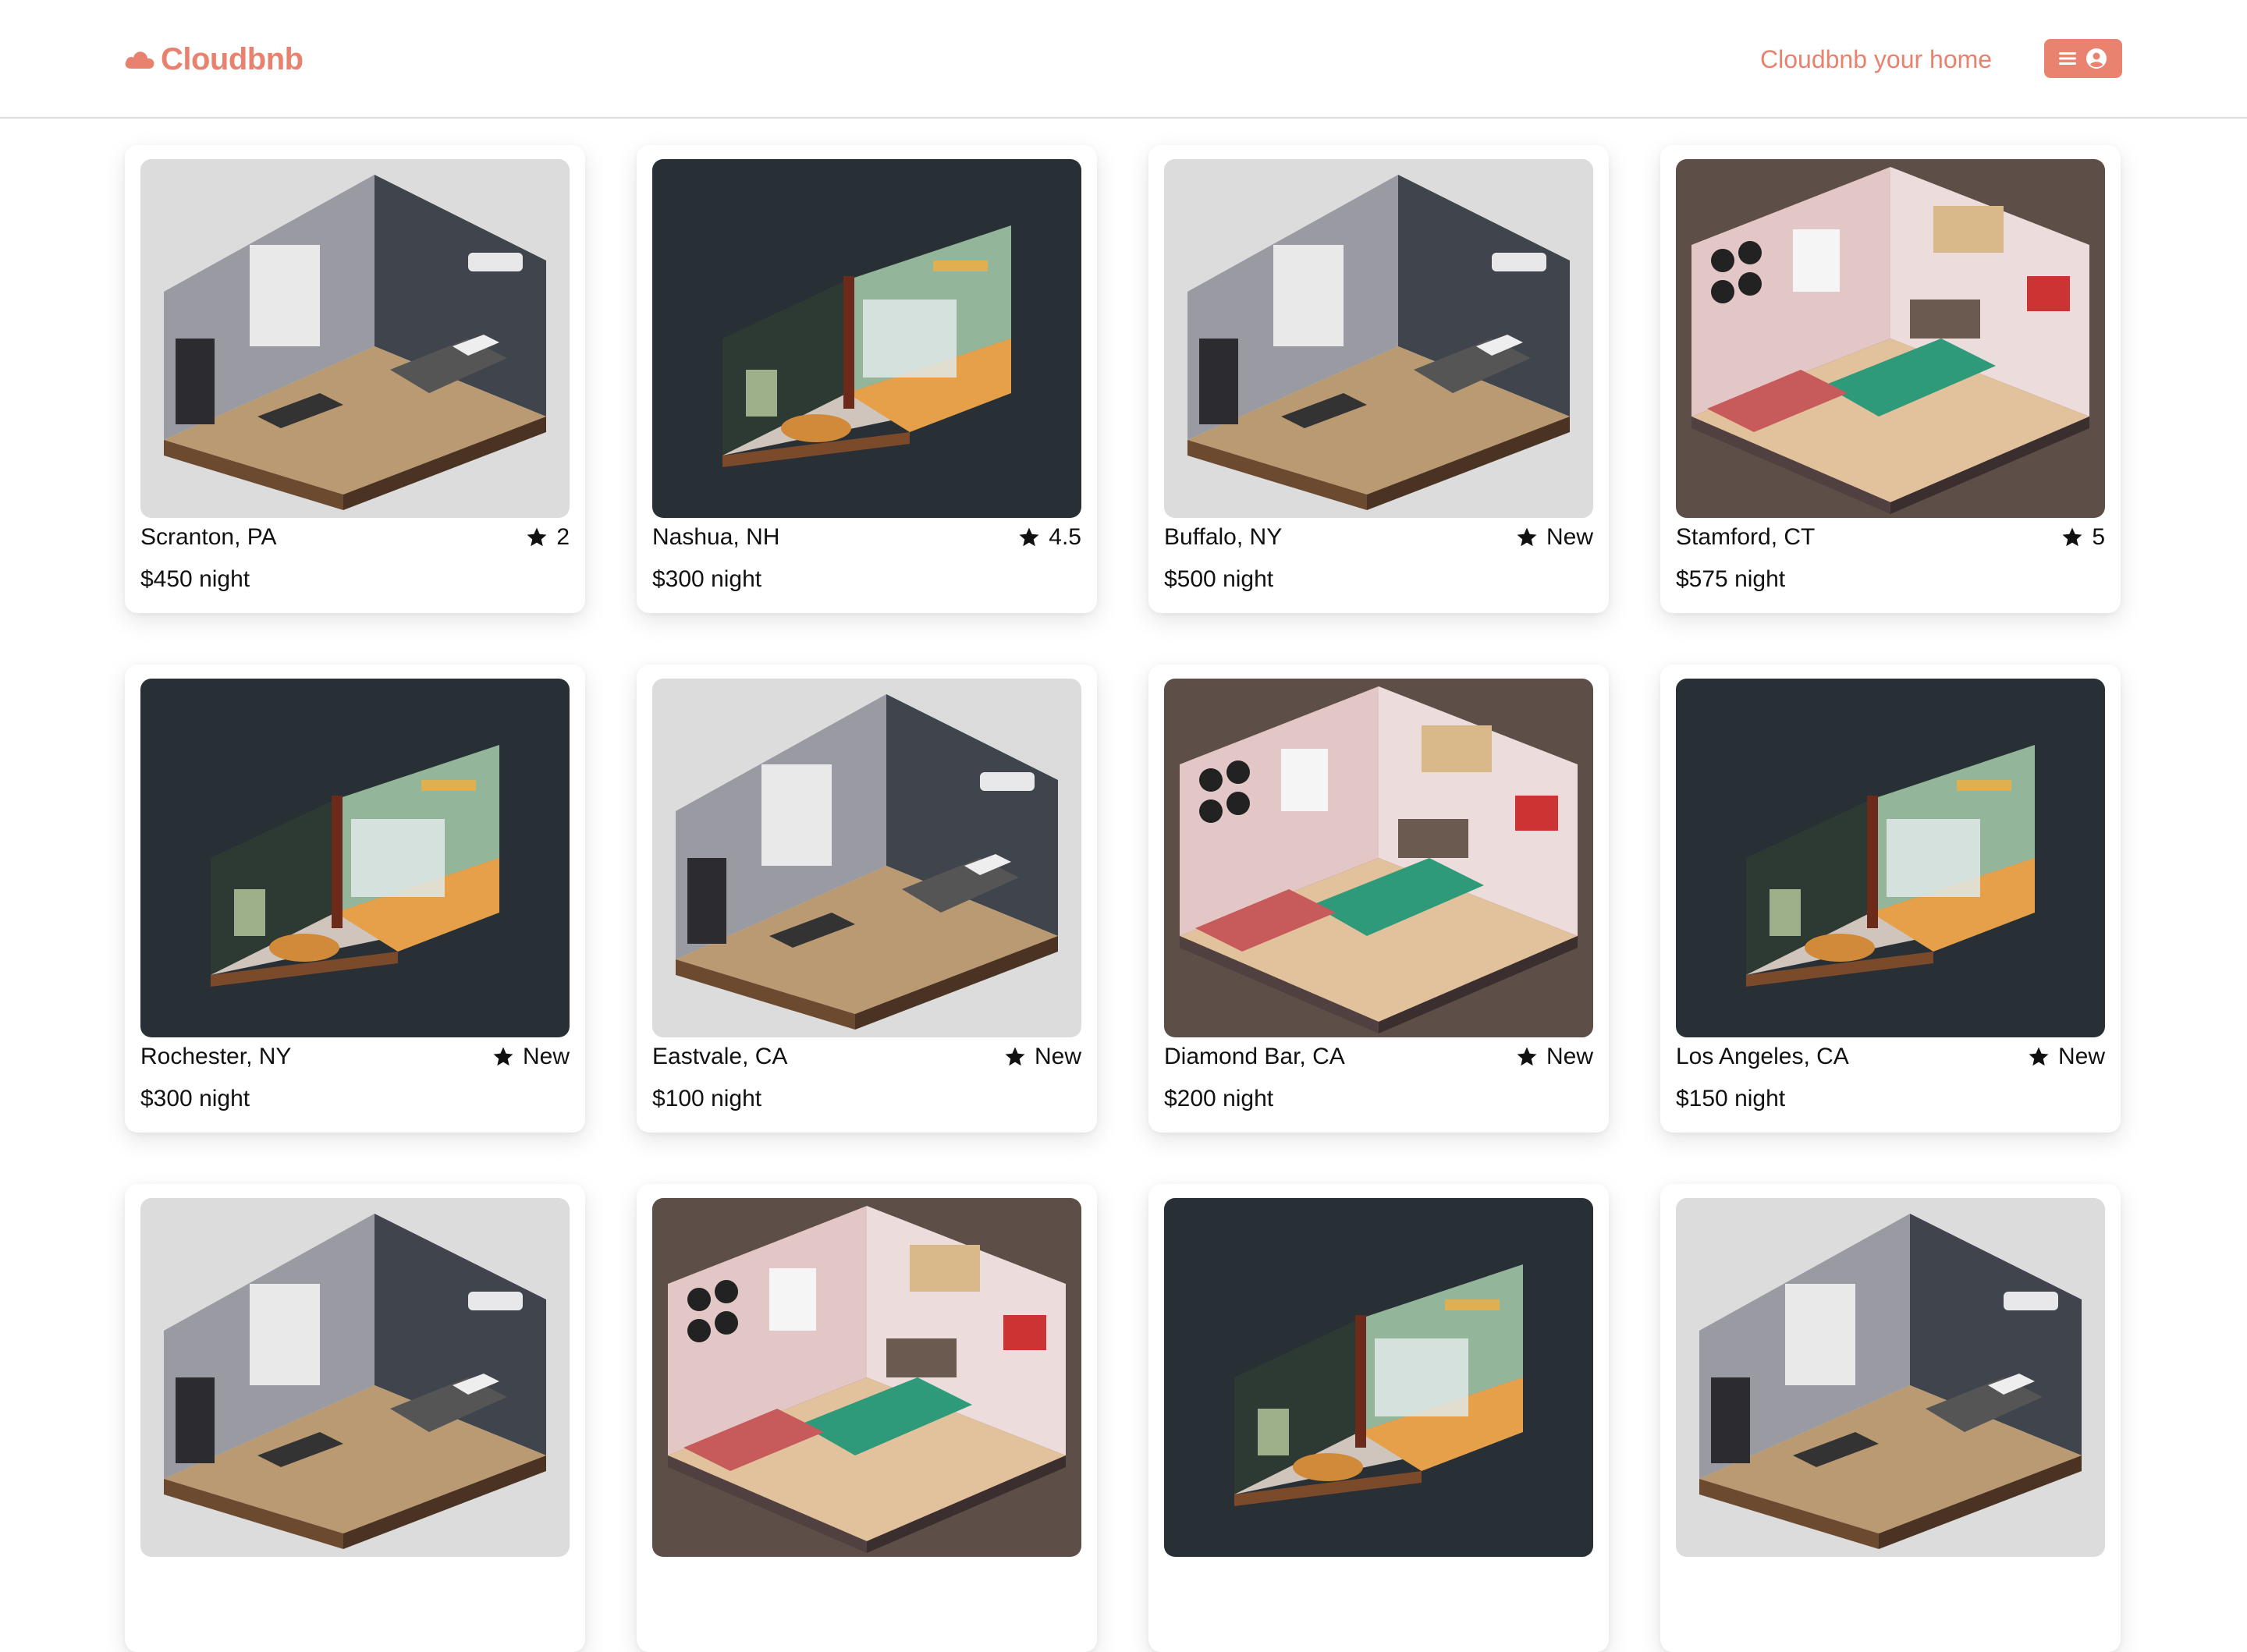 The image size is (2247, 1652). I want to click on user-menu-button, so click(2083, 58).